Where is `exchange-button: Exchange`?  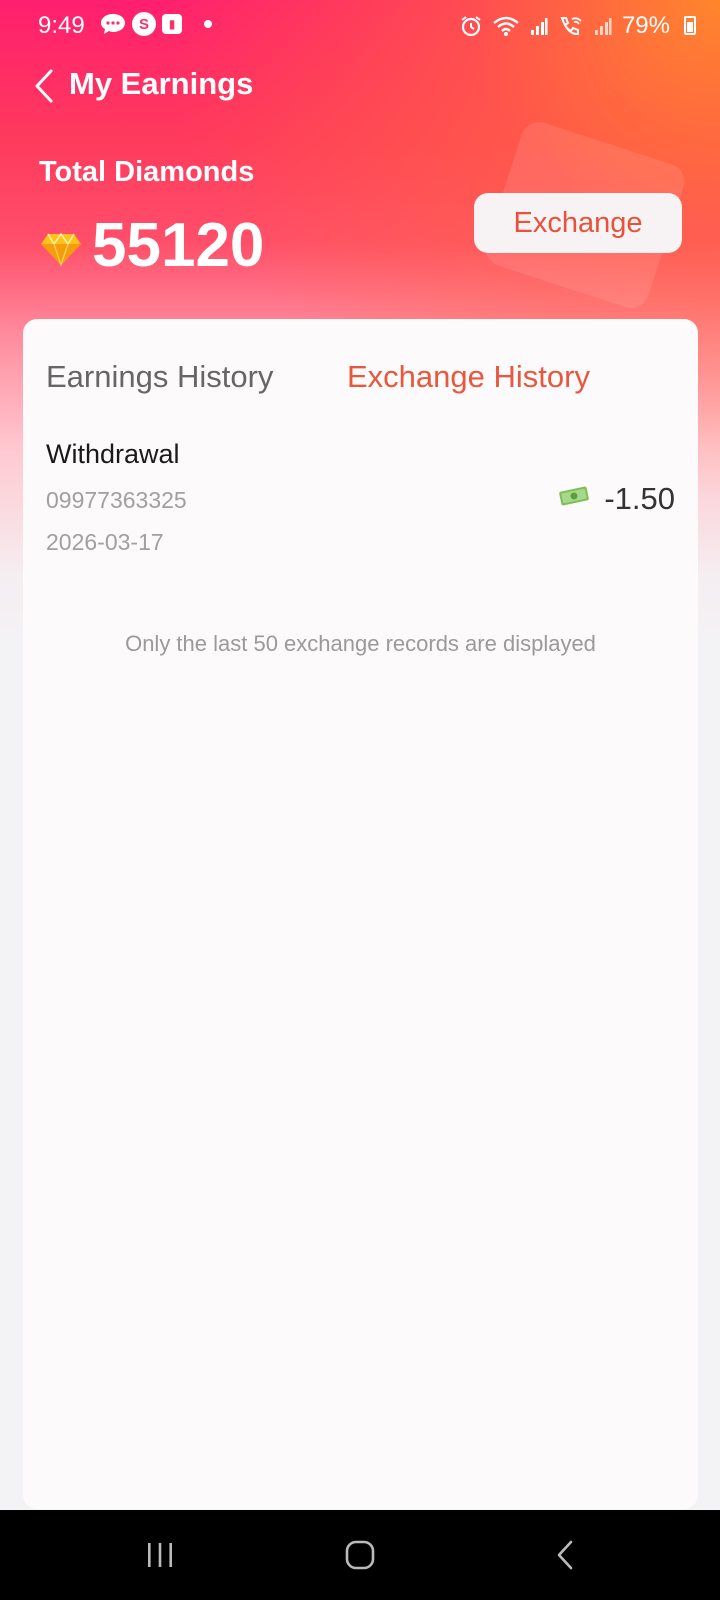
exchange-button: Exchange is located at coordinates (578, 223).